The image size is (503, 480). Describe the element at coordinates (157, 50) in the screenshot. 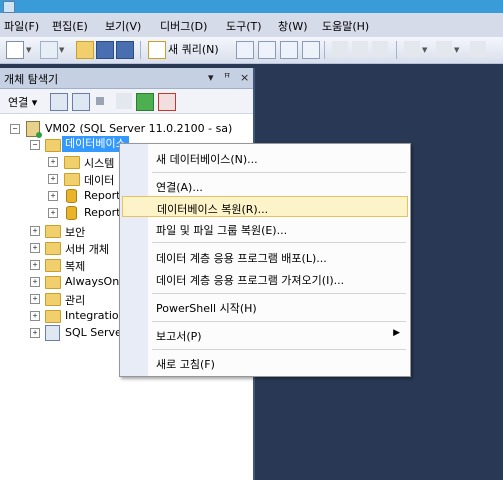

I see `new-query-icon` at that location.